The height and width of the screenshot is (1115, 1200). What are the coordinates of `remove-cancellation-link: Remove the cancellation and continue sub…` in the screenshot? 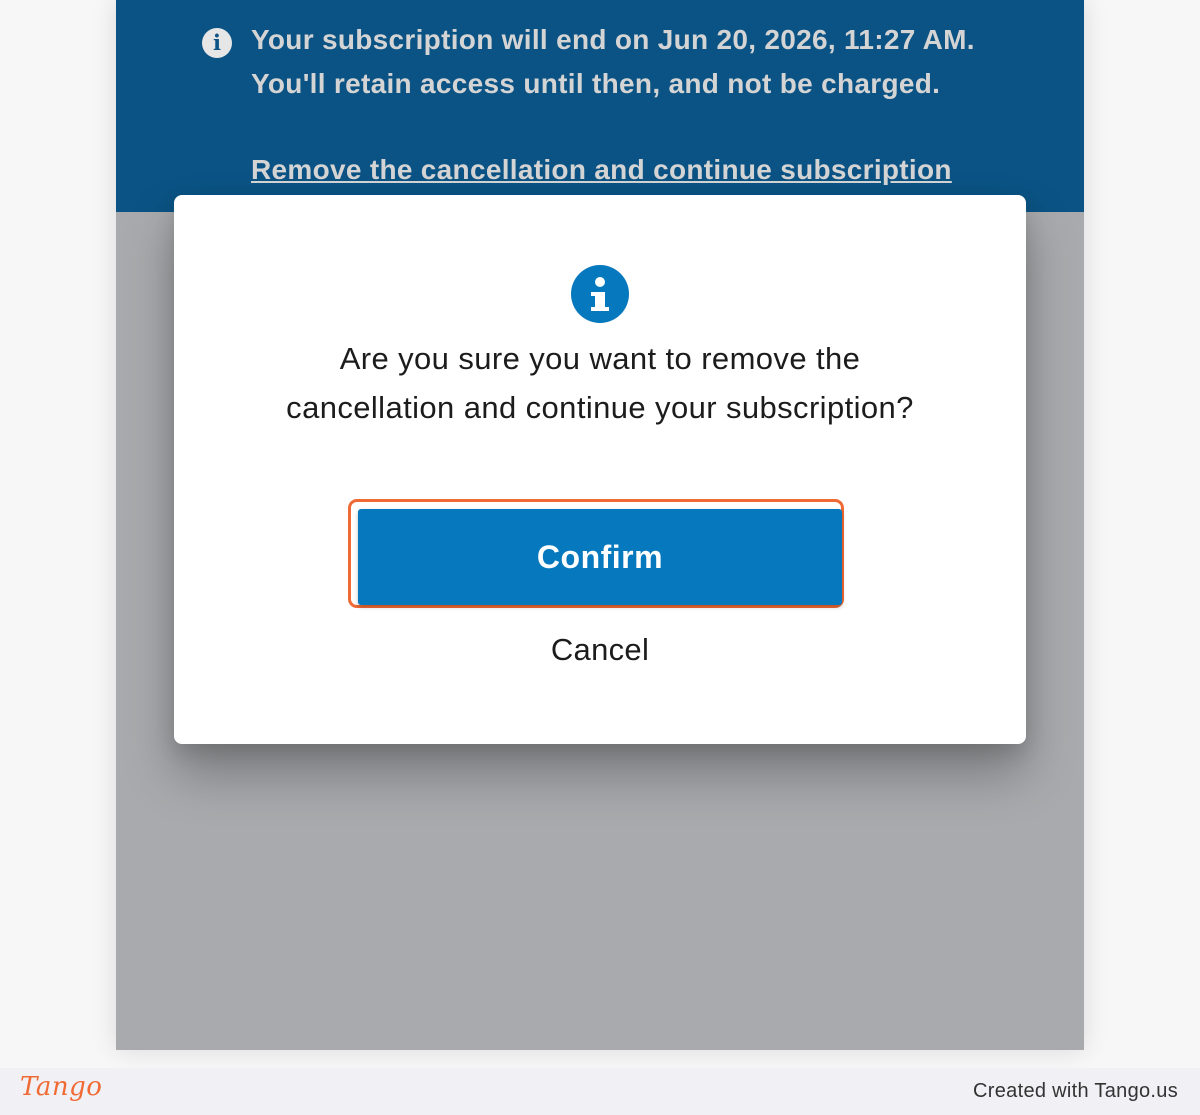 It's located at (601, 169).